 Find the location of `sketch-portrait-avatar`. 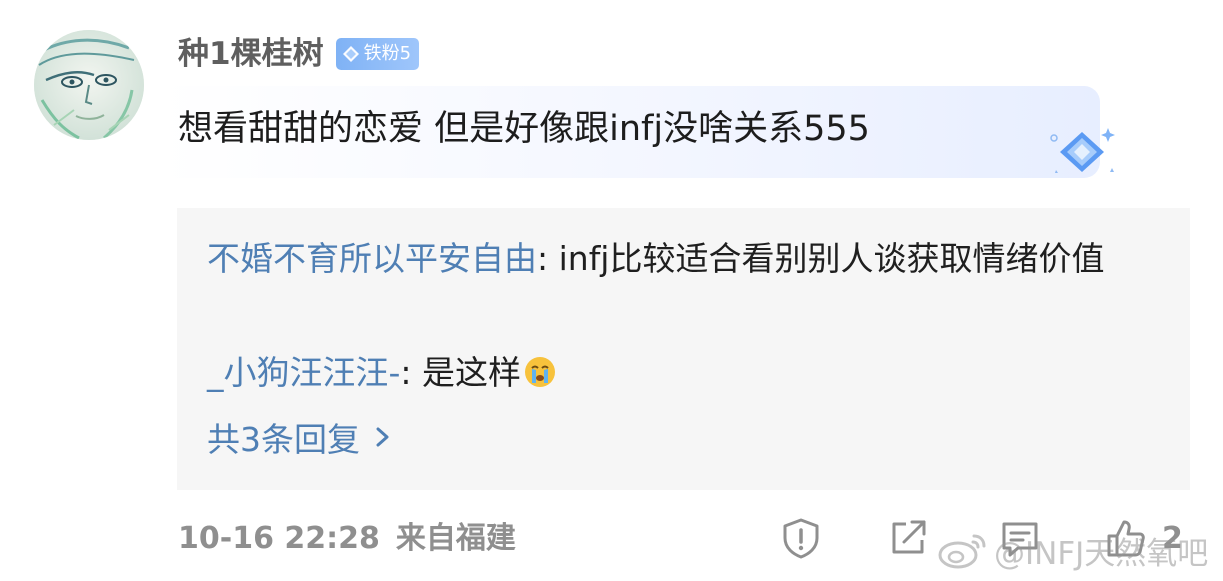

sketch-portrait-avatar is located at coordinates (89, 85).